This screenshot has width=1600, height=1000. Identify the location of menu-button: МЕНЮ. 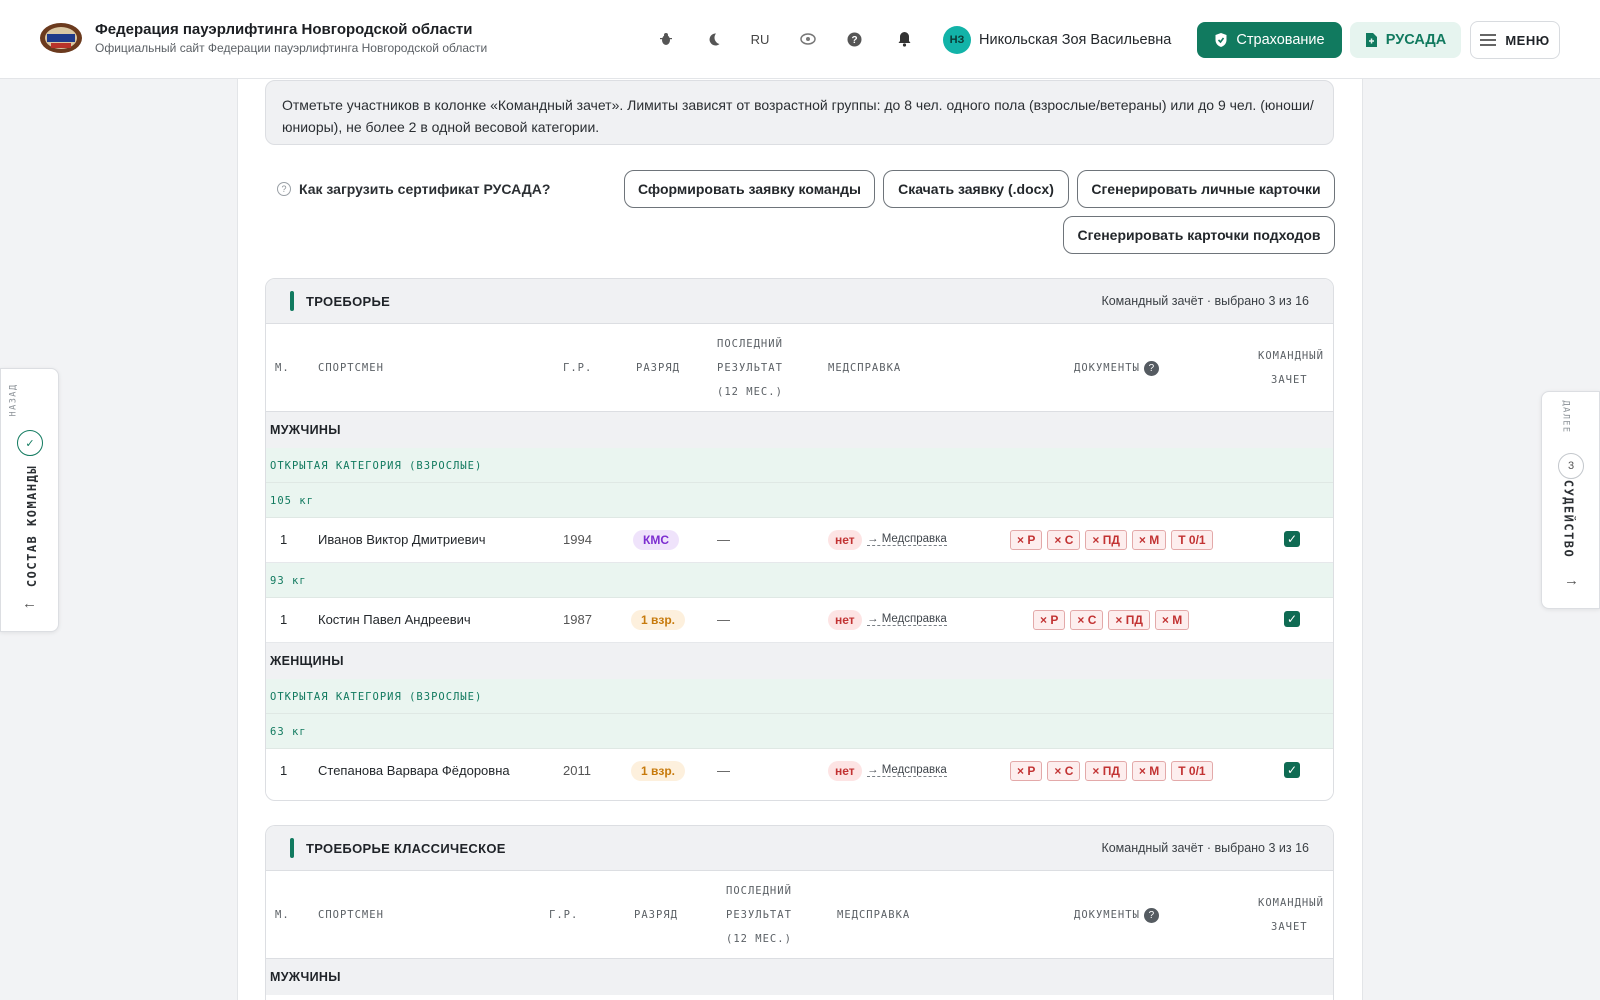
(1515, 40).